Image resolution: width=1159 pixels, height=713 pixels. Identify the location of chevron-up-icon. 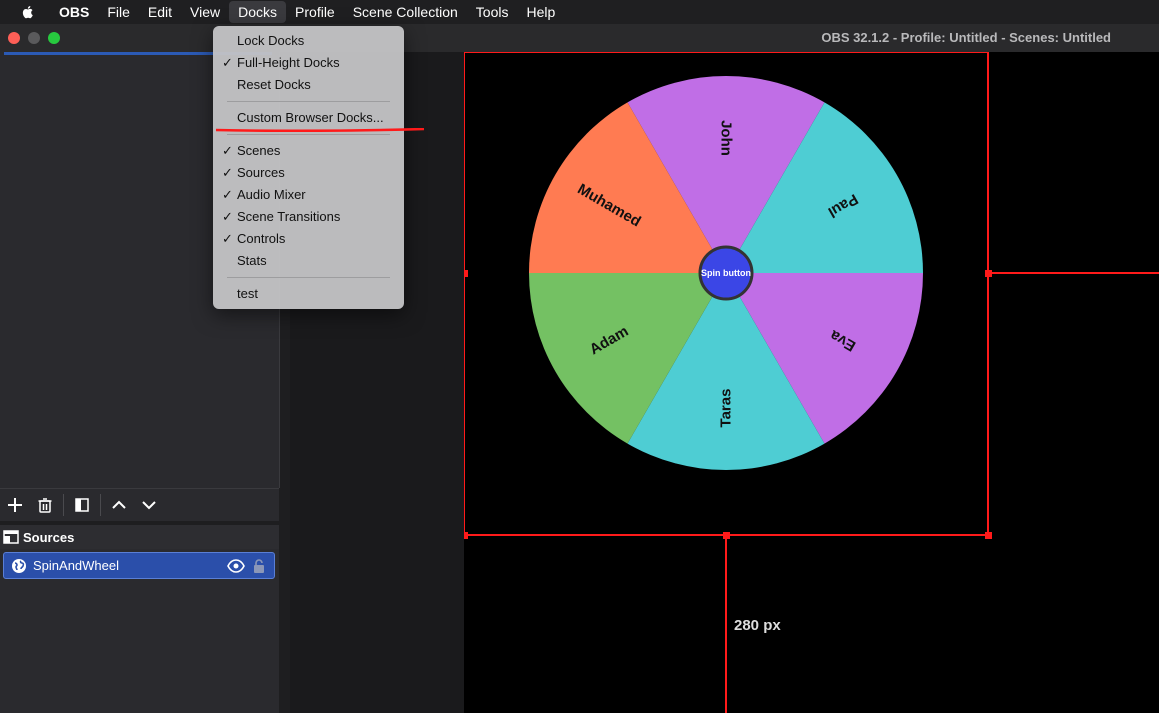
(119, 504).